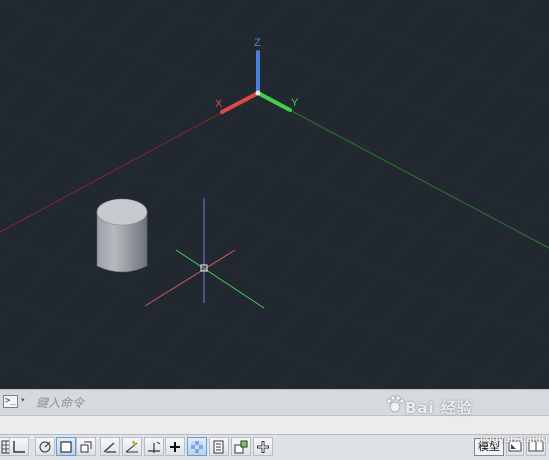 The image size is (549, 460). I want to click on selection-cycling-icon, so click(219, 446).